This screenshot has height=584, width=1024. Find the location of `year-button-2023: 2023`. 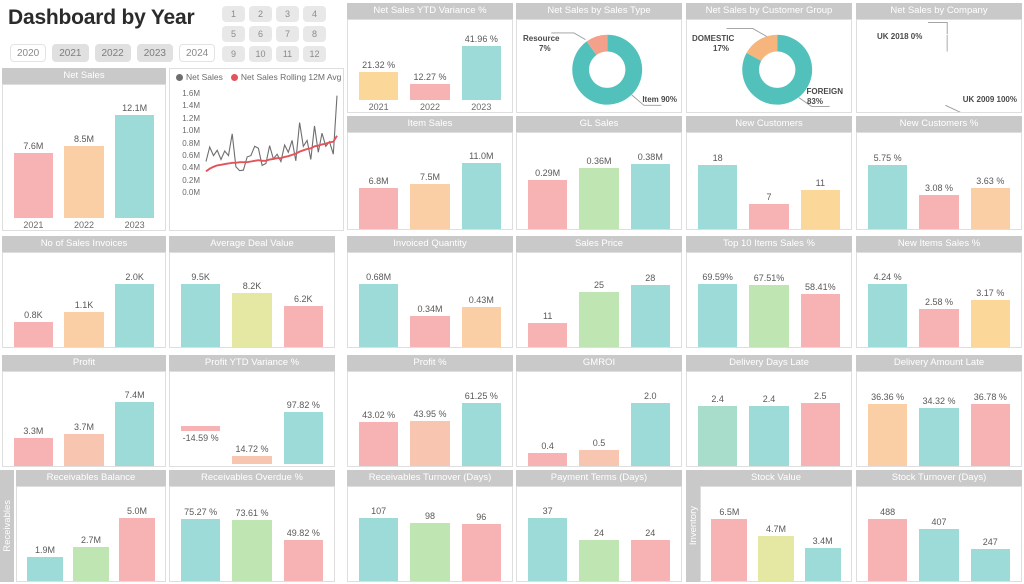

year-button-2023: 2023 is located at coordinates (154, 53).